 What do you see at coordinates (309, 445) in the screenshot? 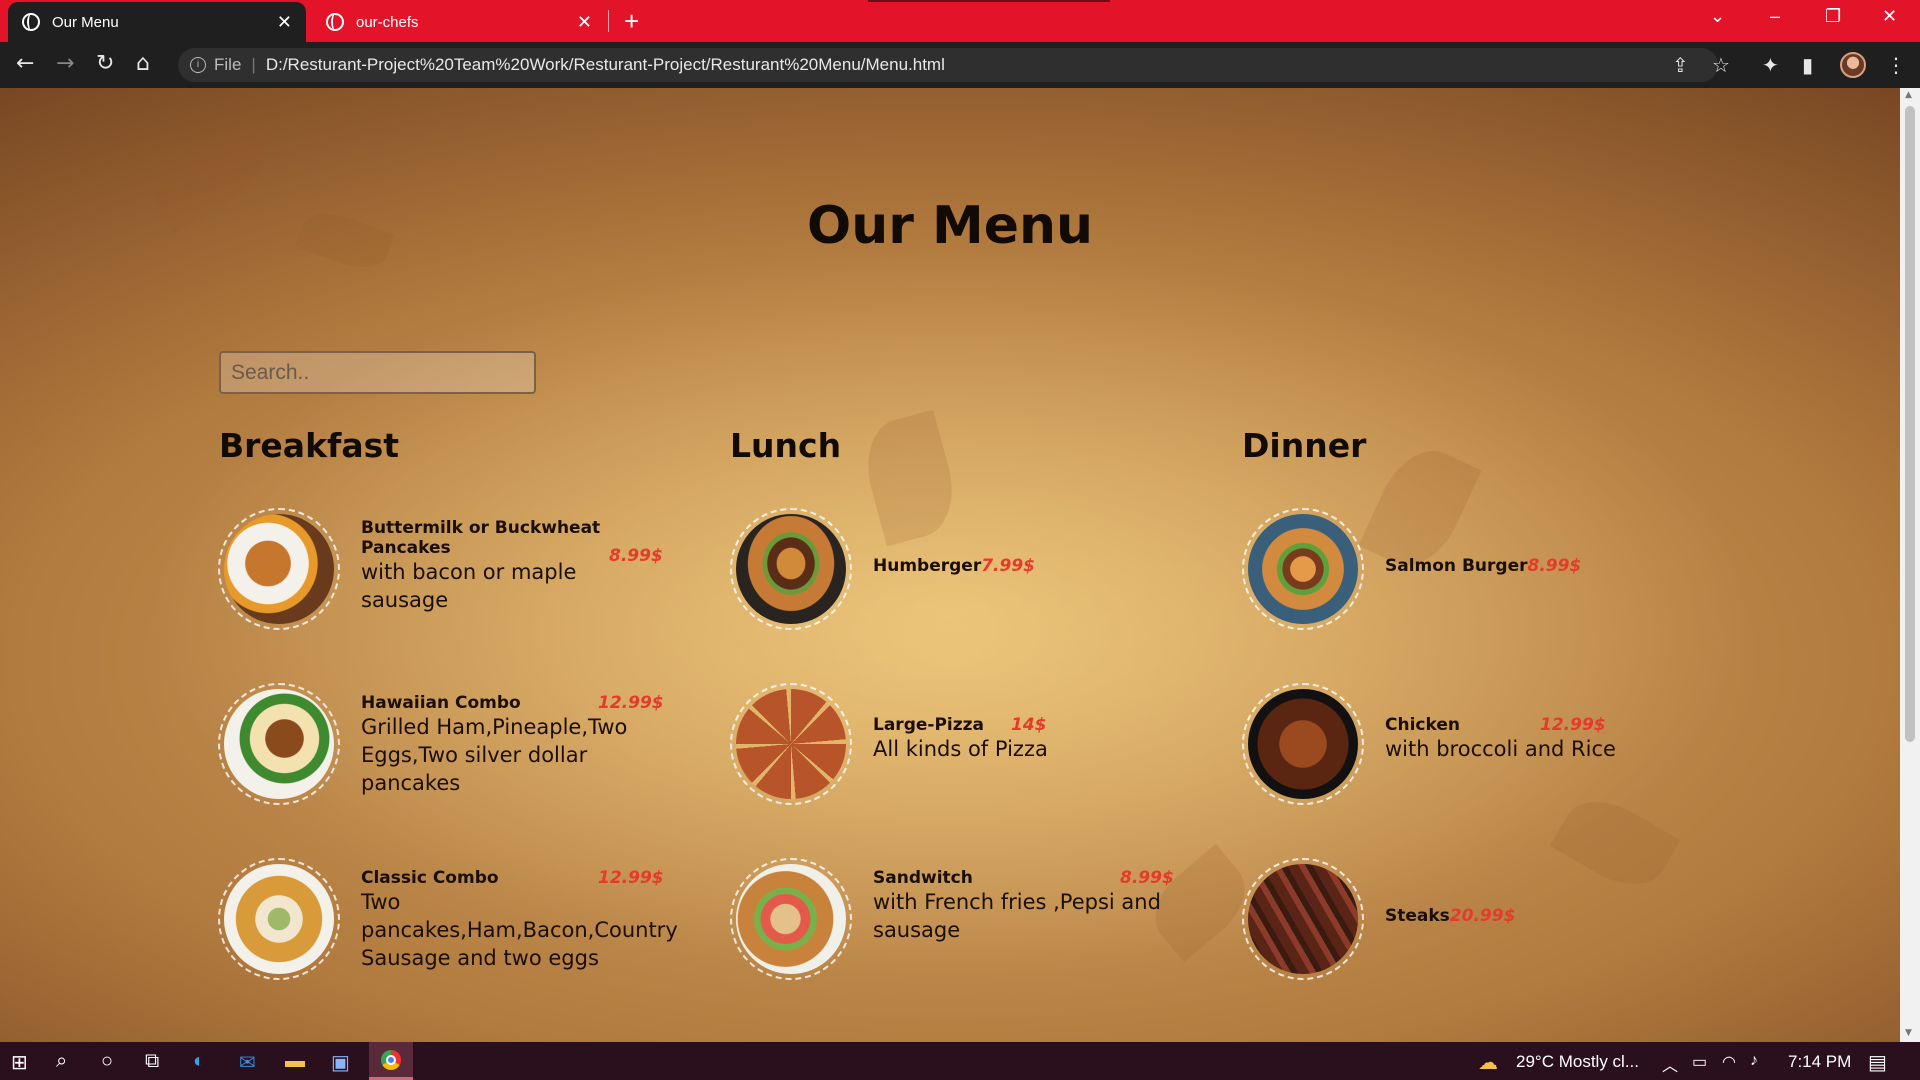
I see `breakfast-heading: Breakfast` at bounding box center [309, 445].